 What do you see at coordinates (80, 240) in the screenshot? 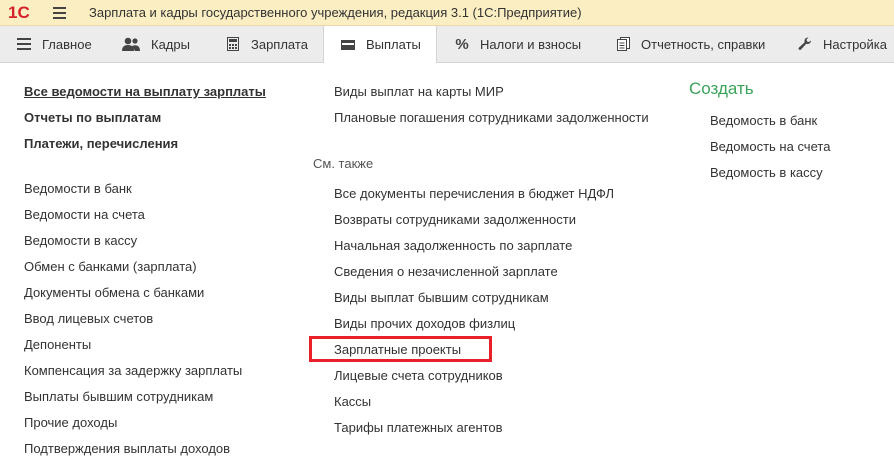
I see `left-link-item: Ведомости в кассу` at bounding box center [80, 240].